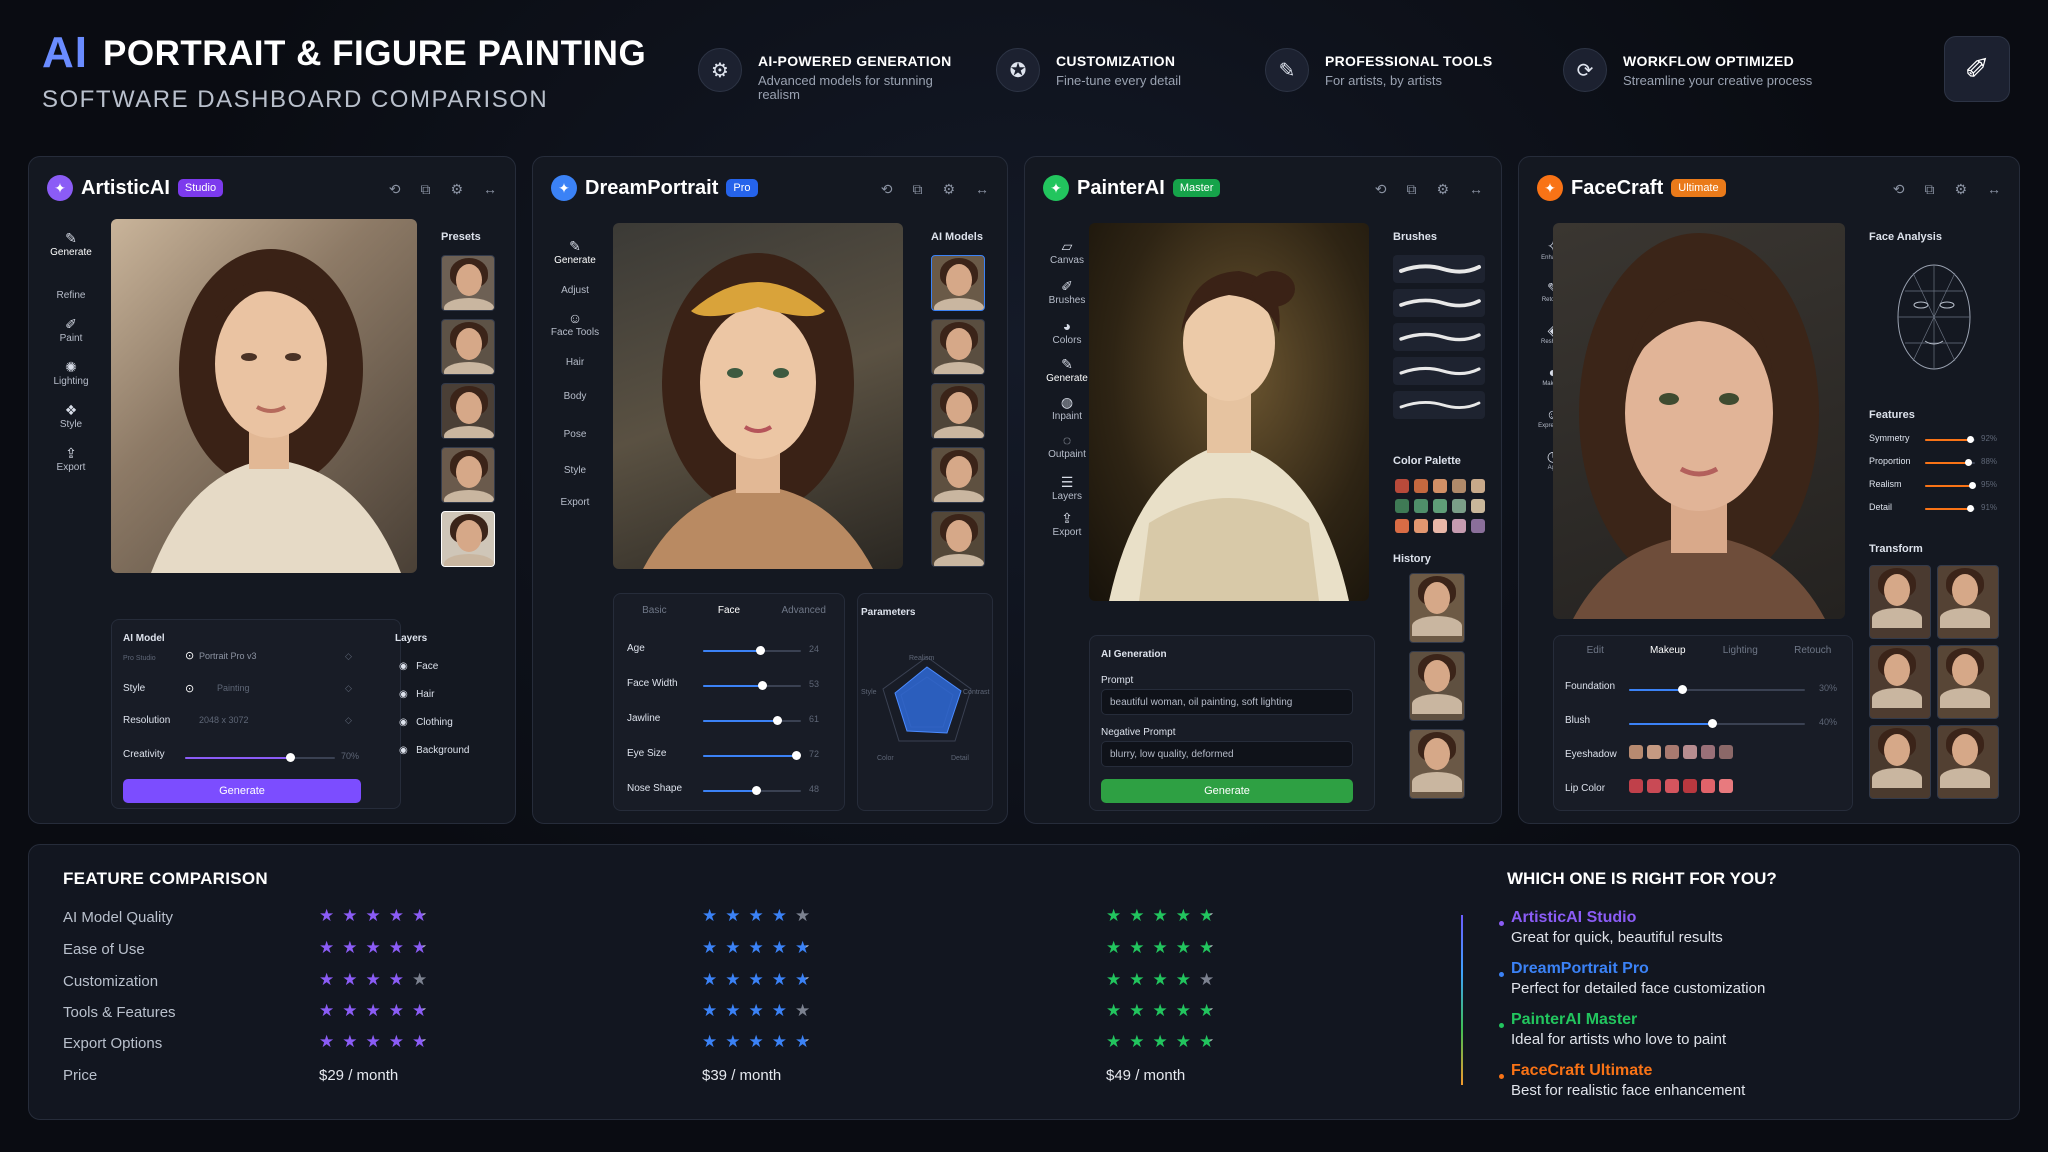 This screenshot has width=2048, height=1152. What do you see at coordinates (575, 327) in the screenshot?
I see `nav-face-tools: ☺ Face Tools` at bounding box center [575, 327].